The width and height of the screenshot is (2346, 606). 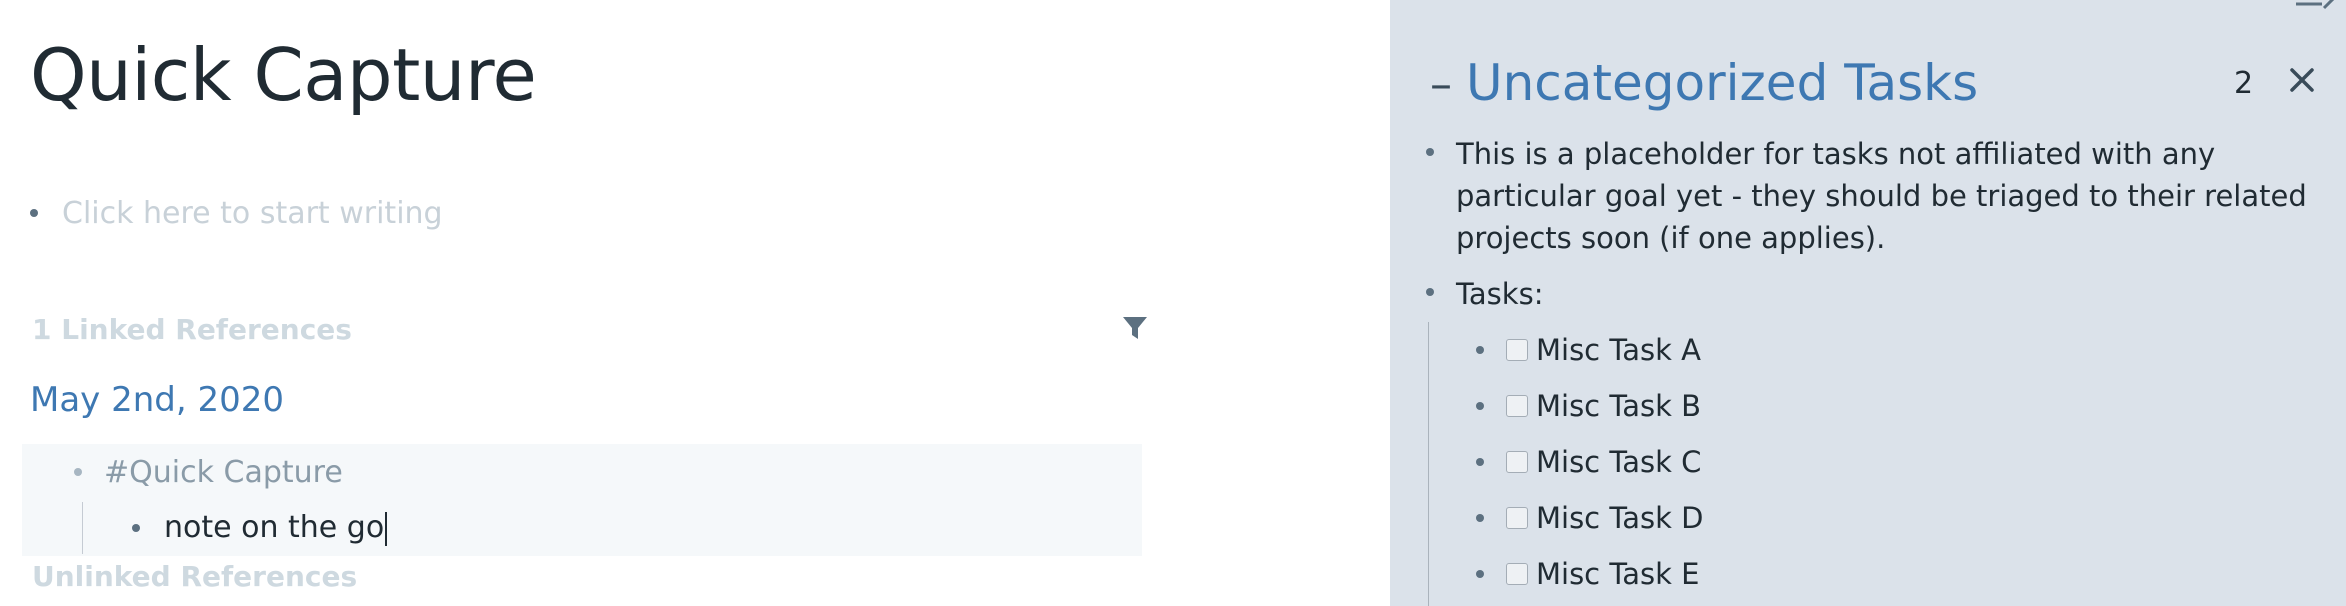 What do you see at coordinates (1618, 350) in the screenshot?
I see `task-label: Misc Task A` at bounding box center [1618, 350].